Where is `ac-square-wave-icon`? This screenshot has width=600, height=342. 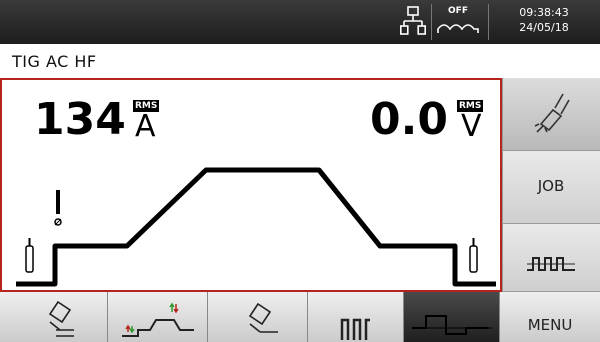
ac-square-wave-icon is located at coordinates (551, 264).